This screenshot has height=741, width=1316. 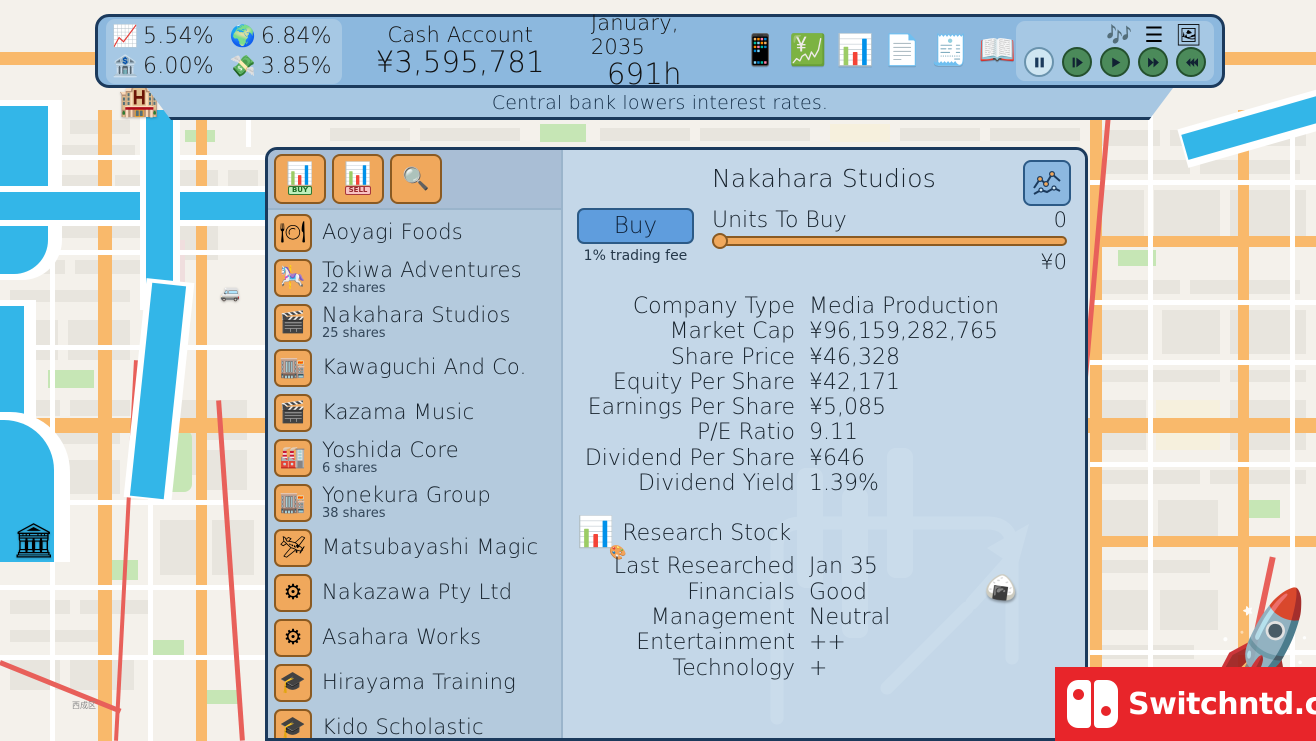 I want to click on list-item: 🎬 Nakahara Studios 25 shares, so click(x=414, y=322).